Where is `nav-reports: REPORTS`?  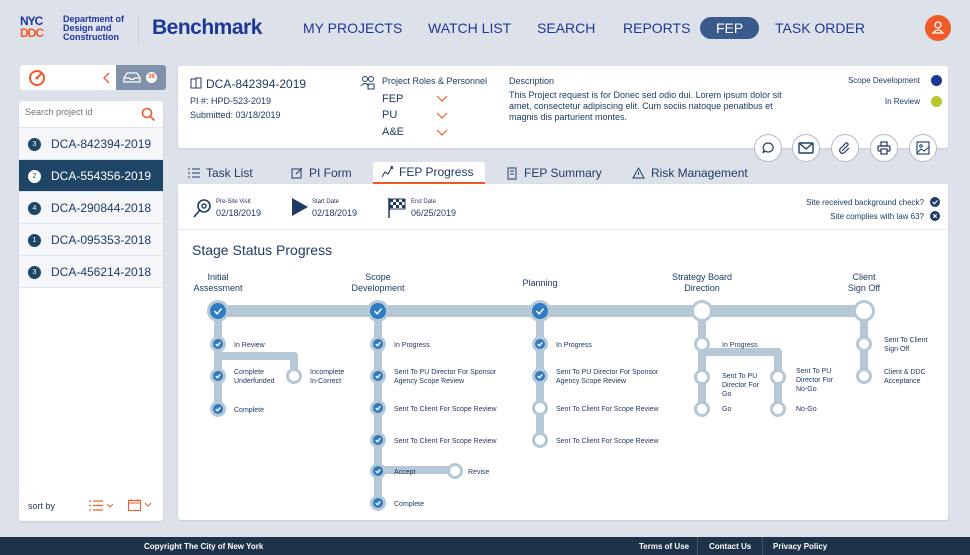
nav-reports: REPORTS is located at coordinates (656, 28).